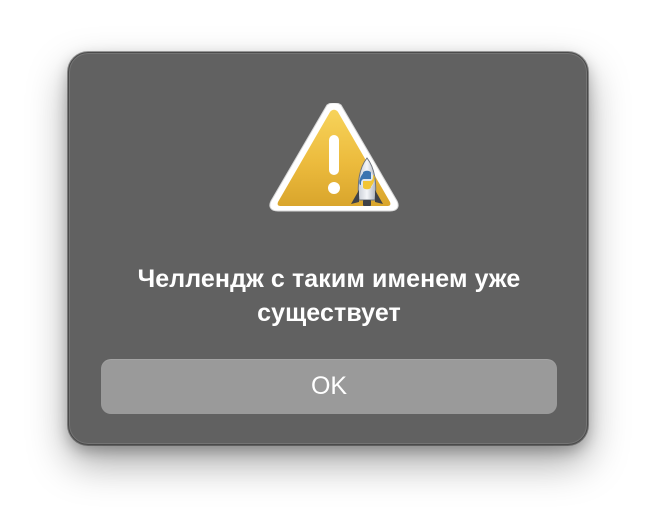 The width and height of the screenshot is (656, 530). What do you see at coordinates (334, 162) in the screenshot?
I see `warning-icon` at bounding box center [334, 162].